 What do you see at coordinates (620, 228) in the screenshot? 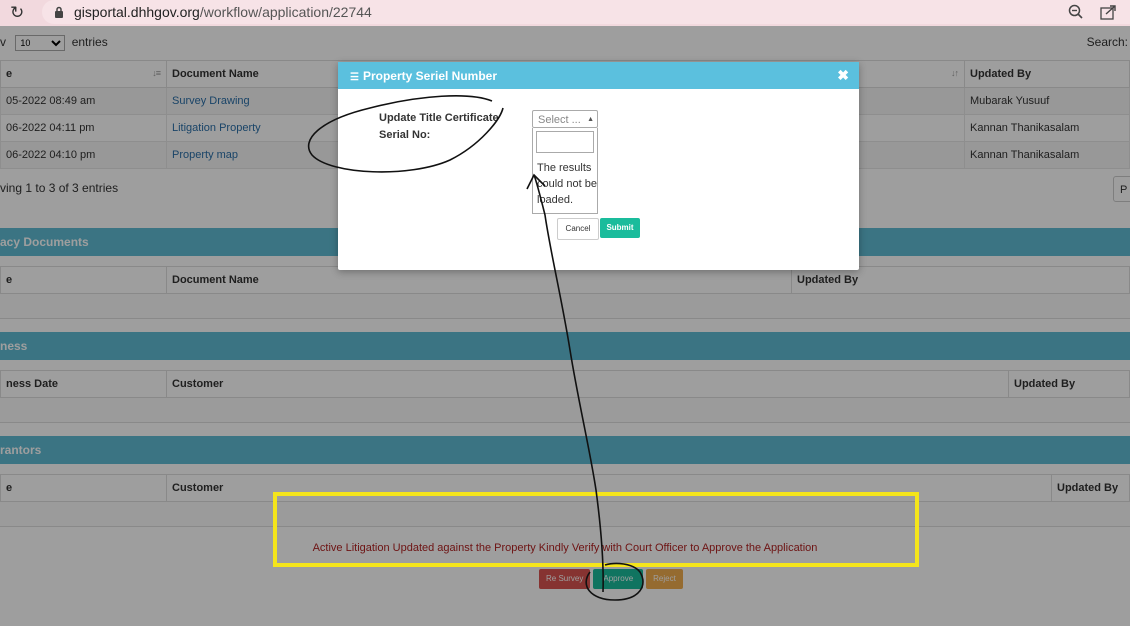
I see `submit-button: Submit` at bounding box center [620, 228].